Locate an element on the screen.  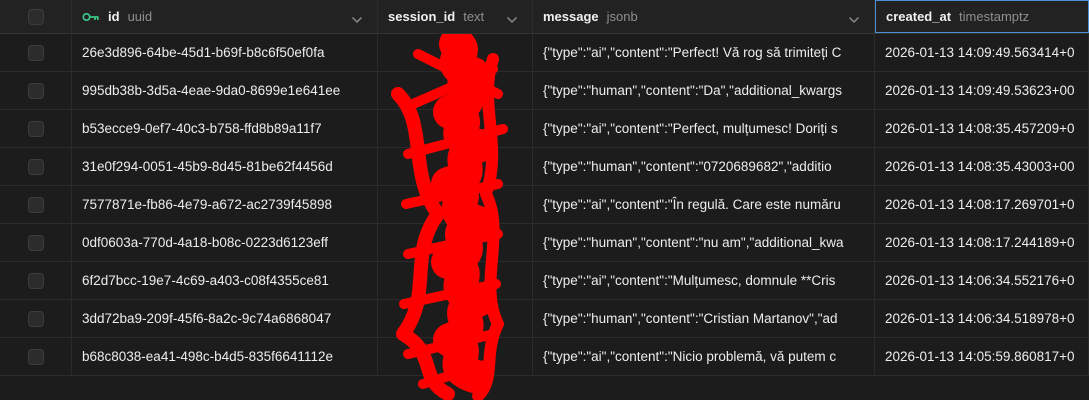
column-header-created-at: created_at timestamptz is located at coordinates (982, 16).